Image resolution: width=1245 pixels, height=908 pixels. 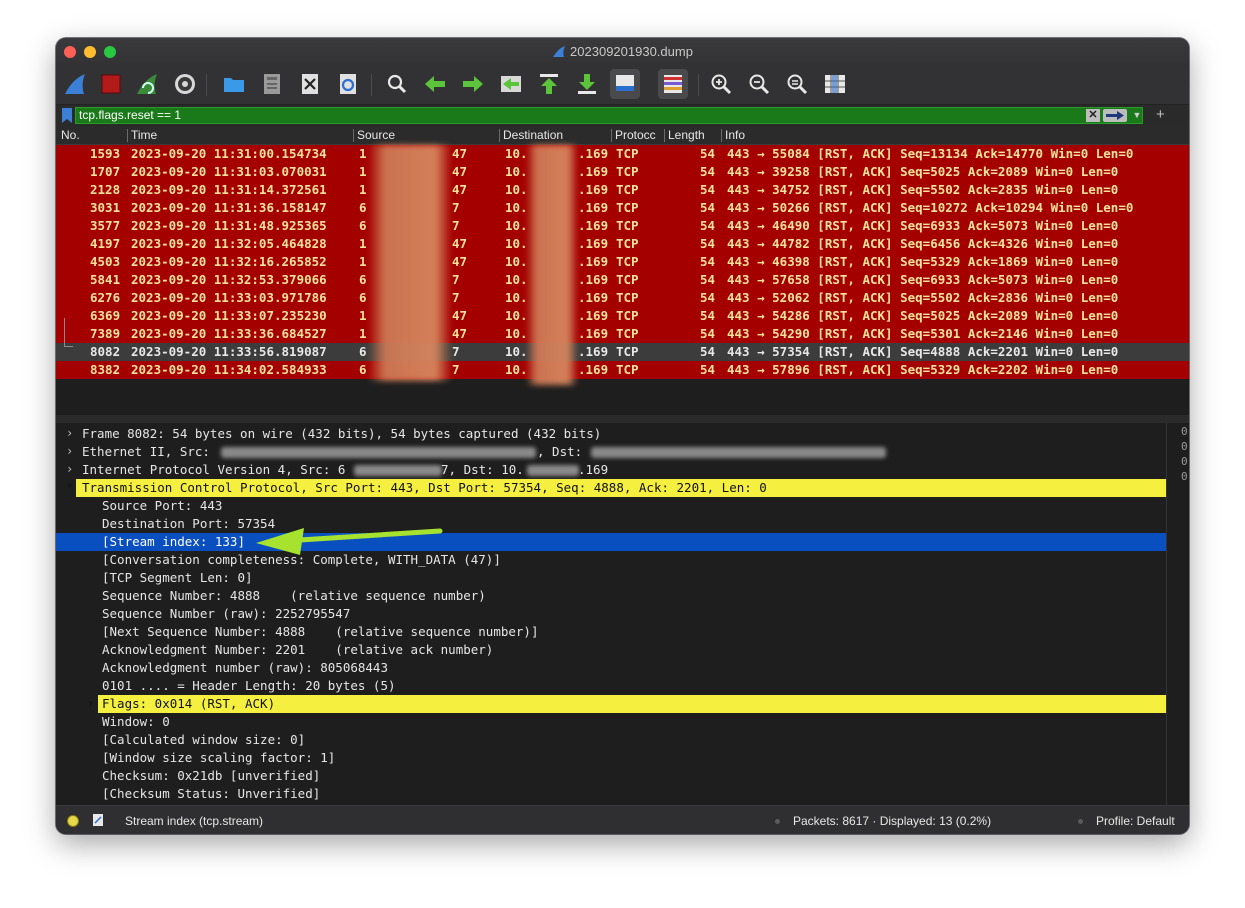 What do you see at coordinates (611, 794) in the screenshot?
I see `detail-row: [Checksum Status: Unverified]` at bounding box center [611, 794].